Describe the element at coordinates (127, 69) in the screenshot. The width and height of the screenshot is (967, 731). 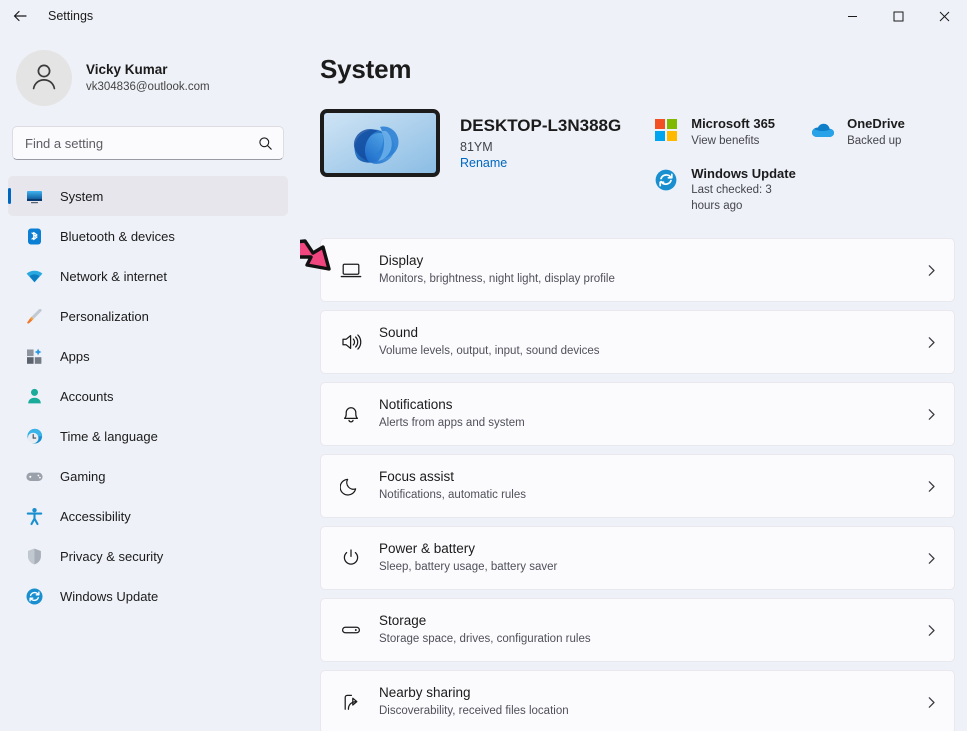
I see `account-name: Vicky Kumar` at that location.